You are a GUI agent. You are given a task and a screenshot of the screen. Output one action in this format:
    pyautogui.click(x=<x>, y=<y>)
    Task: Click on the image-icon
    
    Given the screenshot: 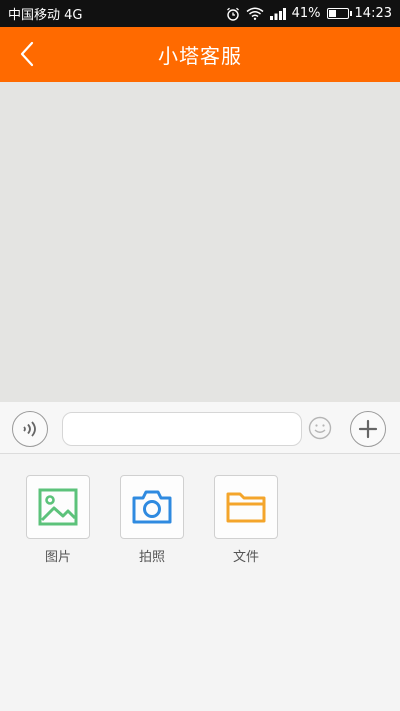 What is the action you would take?
    pyautogui.click(x=58, y=507)
    